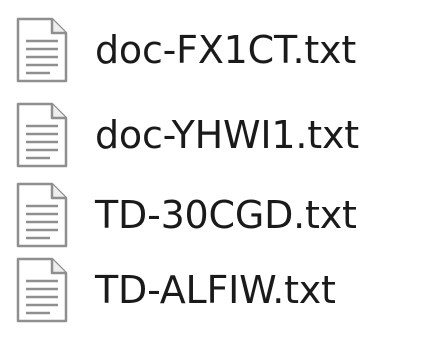  I want to click on file-name: TD-30CGD.txt, so click(226, 215).